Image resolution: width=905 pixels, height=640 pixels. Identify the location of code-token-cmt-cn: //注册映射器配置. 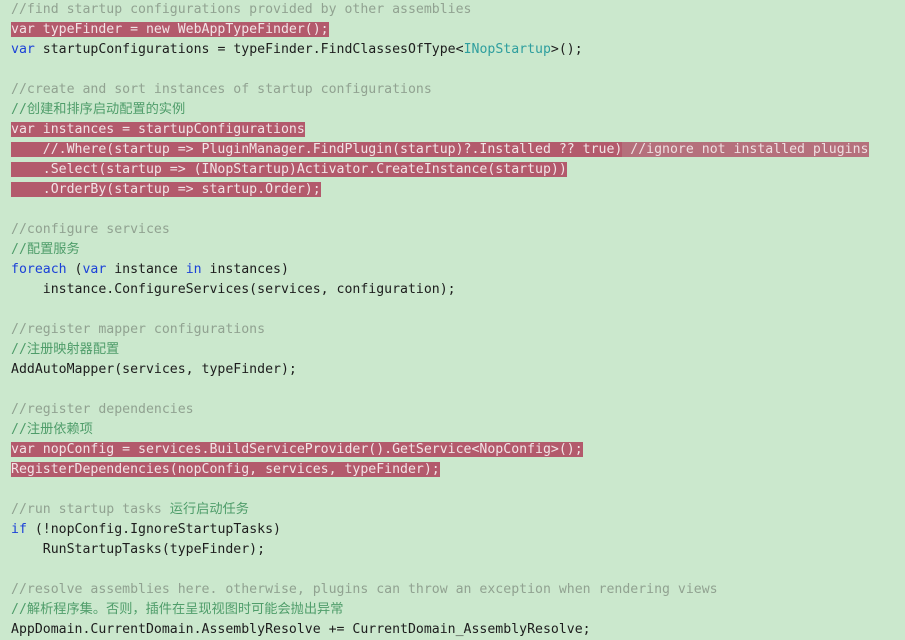
(65, 349).